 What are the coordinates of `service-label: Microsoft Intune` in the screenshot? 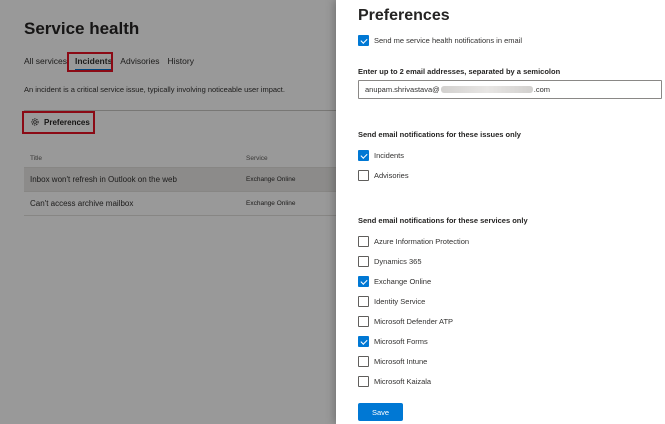 It's located at (401, 361).